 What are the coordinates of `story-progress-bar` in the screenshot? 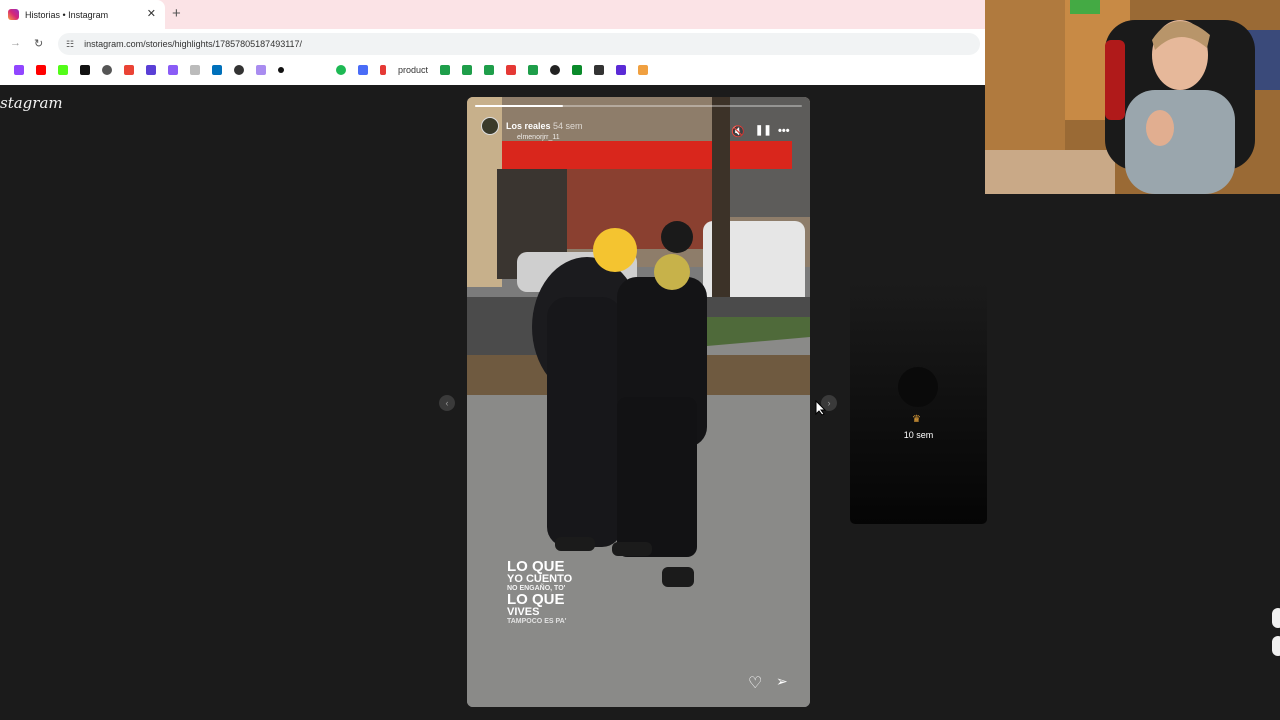 It's located at (638, 106).